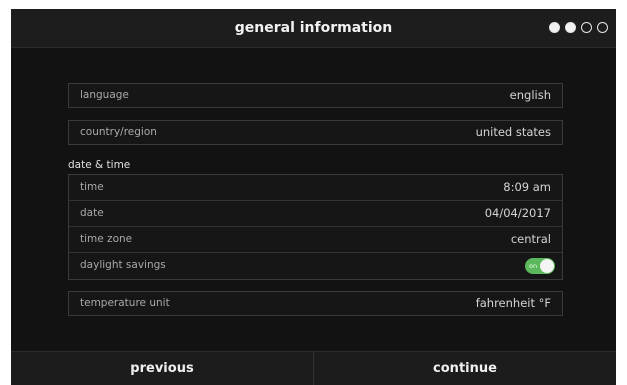 This screenshot has width=627, height=385. What do you see at coordinates (513, 132) in the screenshot?
I see `country-value: united states` at bounding box center [513, 132].